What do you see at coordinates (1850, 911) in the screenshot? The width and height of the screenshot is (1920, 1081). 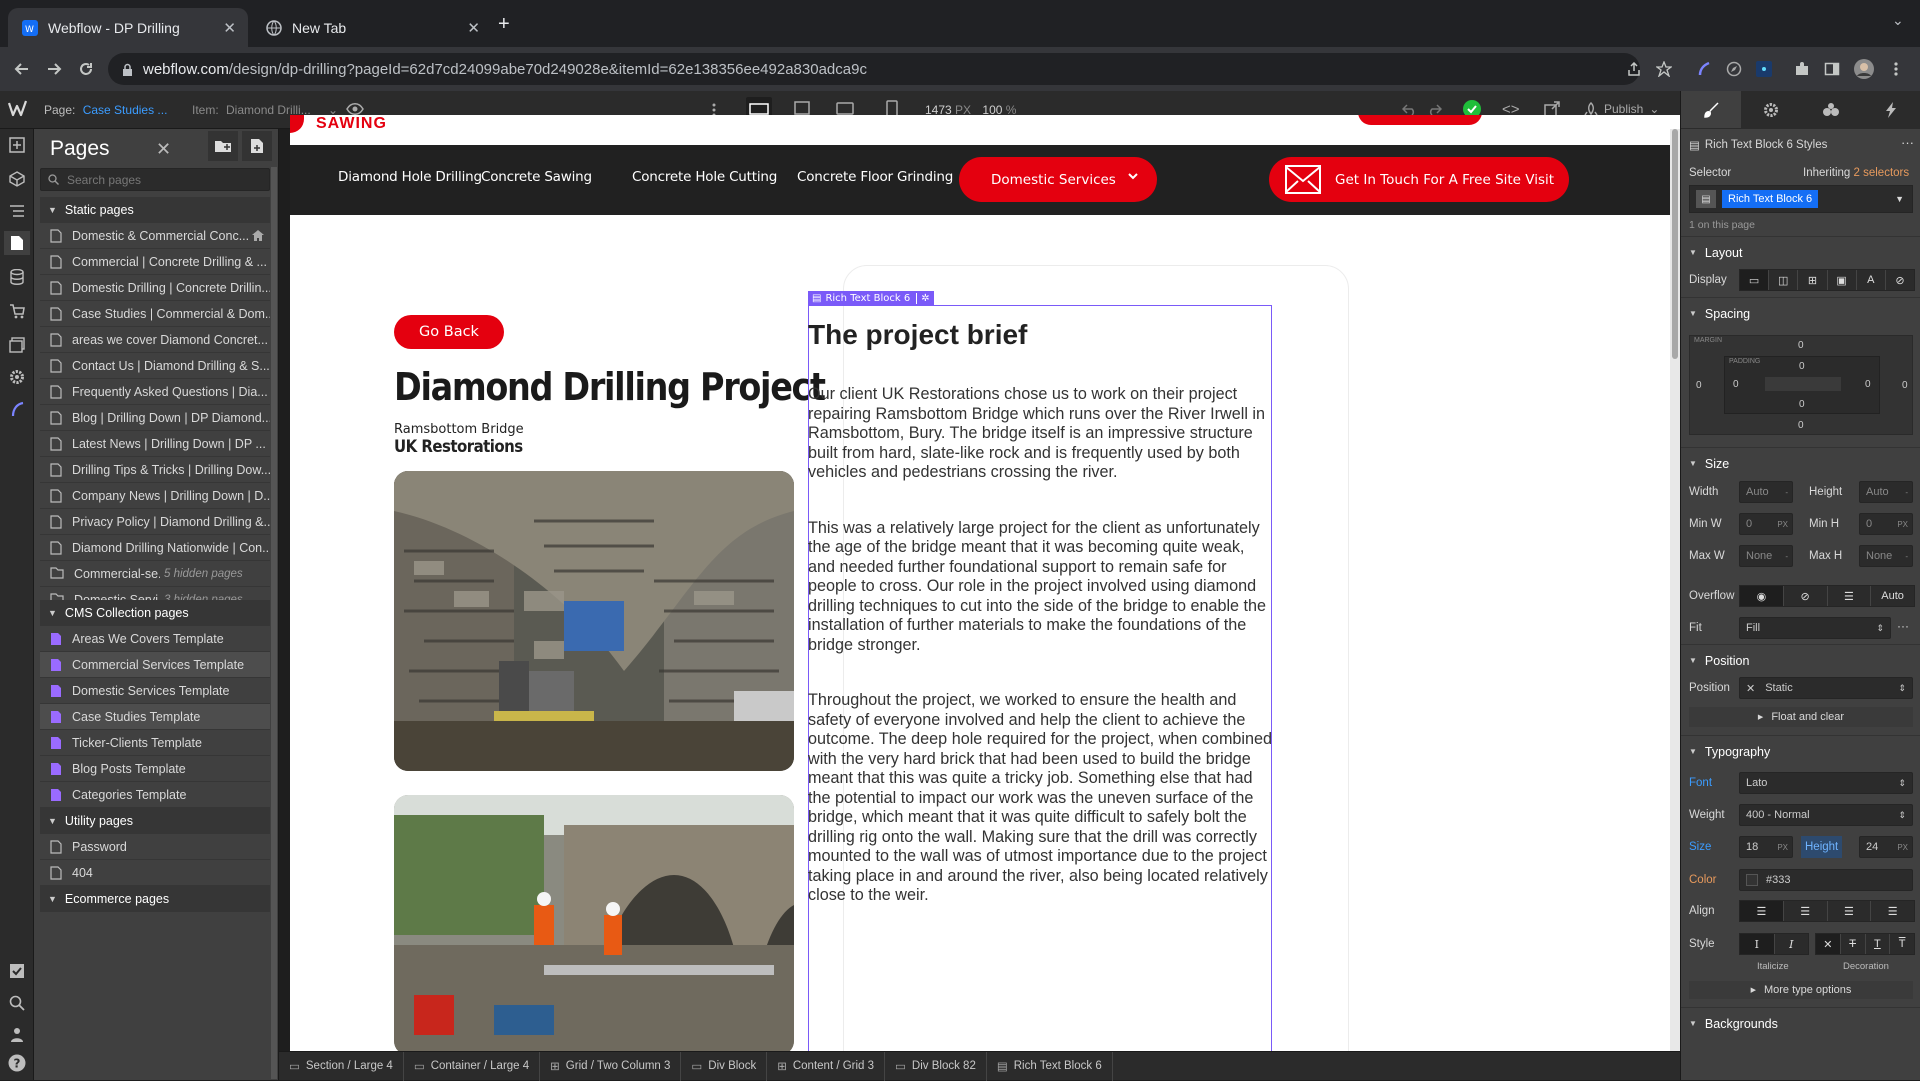 I see `align-right-icon: ☰` at bounding box center [1850, 911].